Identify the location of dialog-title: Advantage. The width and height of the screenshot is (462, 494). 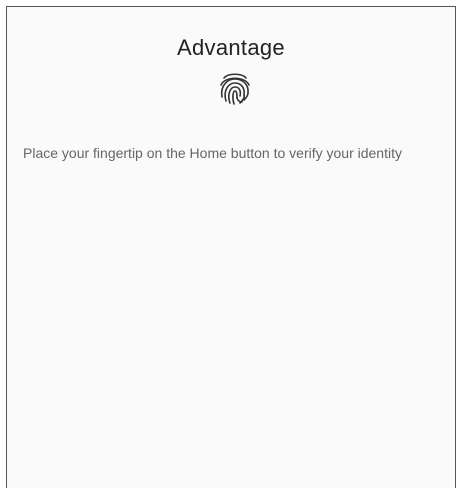
(231, 47).